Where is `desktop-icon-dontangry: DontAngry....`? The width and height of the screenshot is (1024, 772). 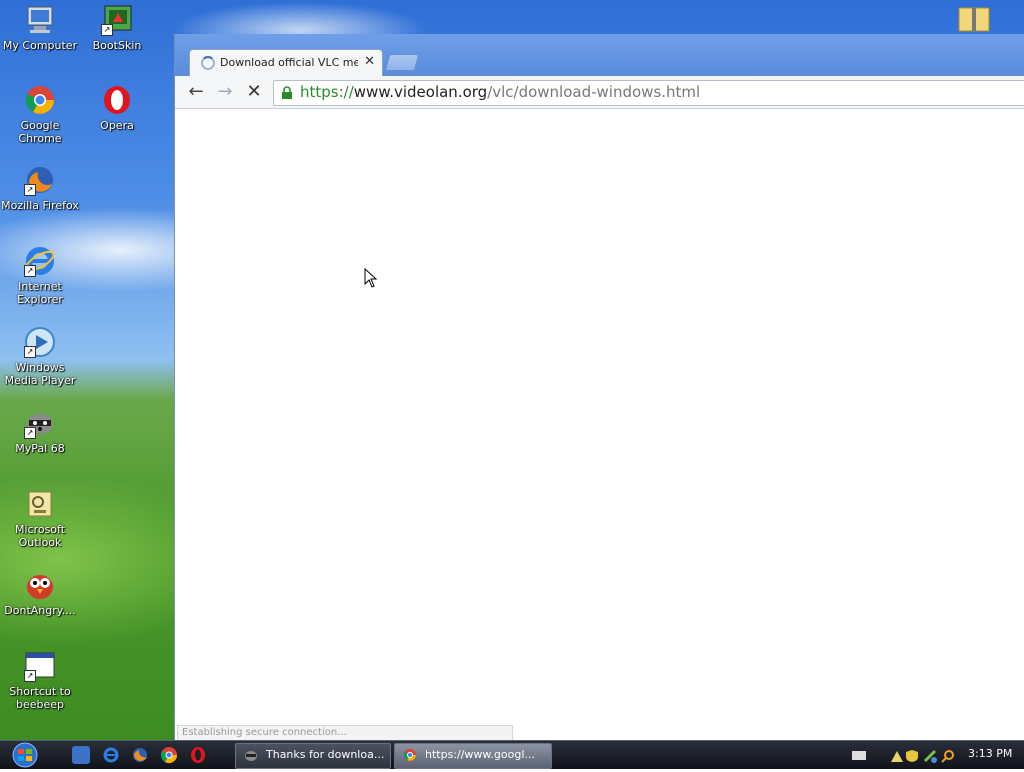
desktop-icon-dontangry: DontAngry.... is located at coordinates (40, 593).